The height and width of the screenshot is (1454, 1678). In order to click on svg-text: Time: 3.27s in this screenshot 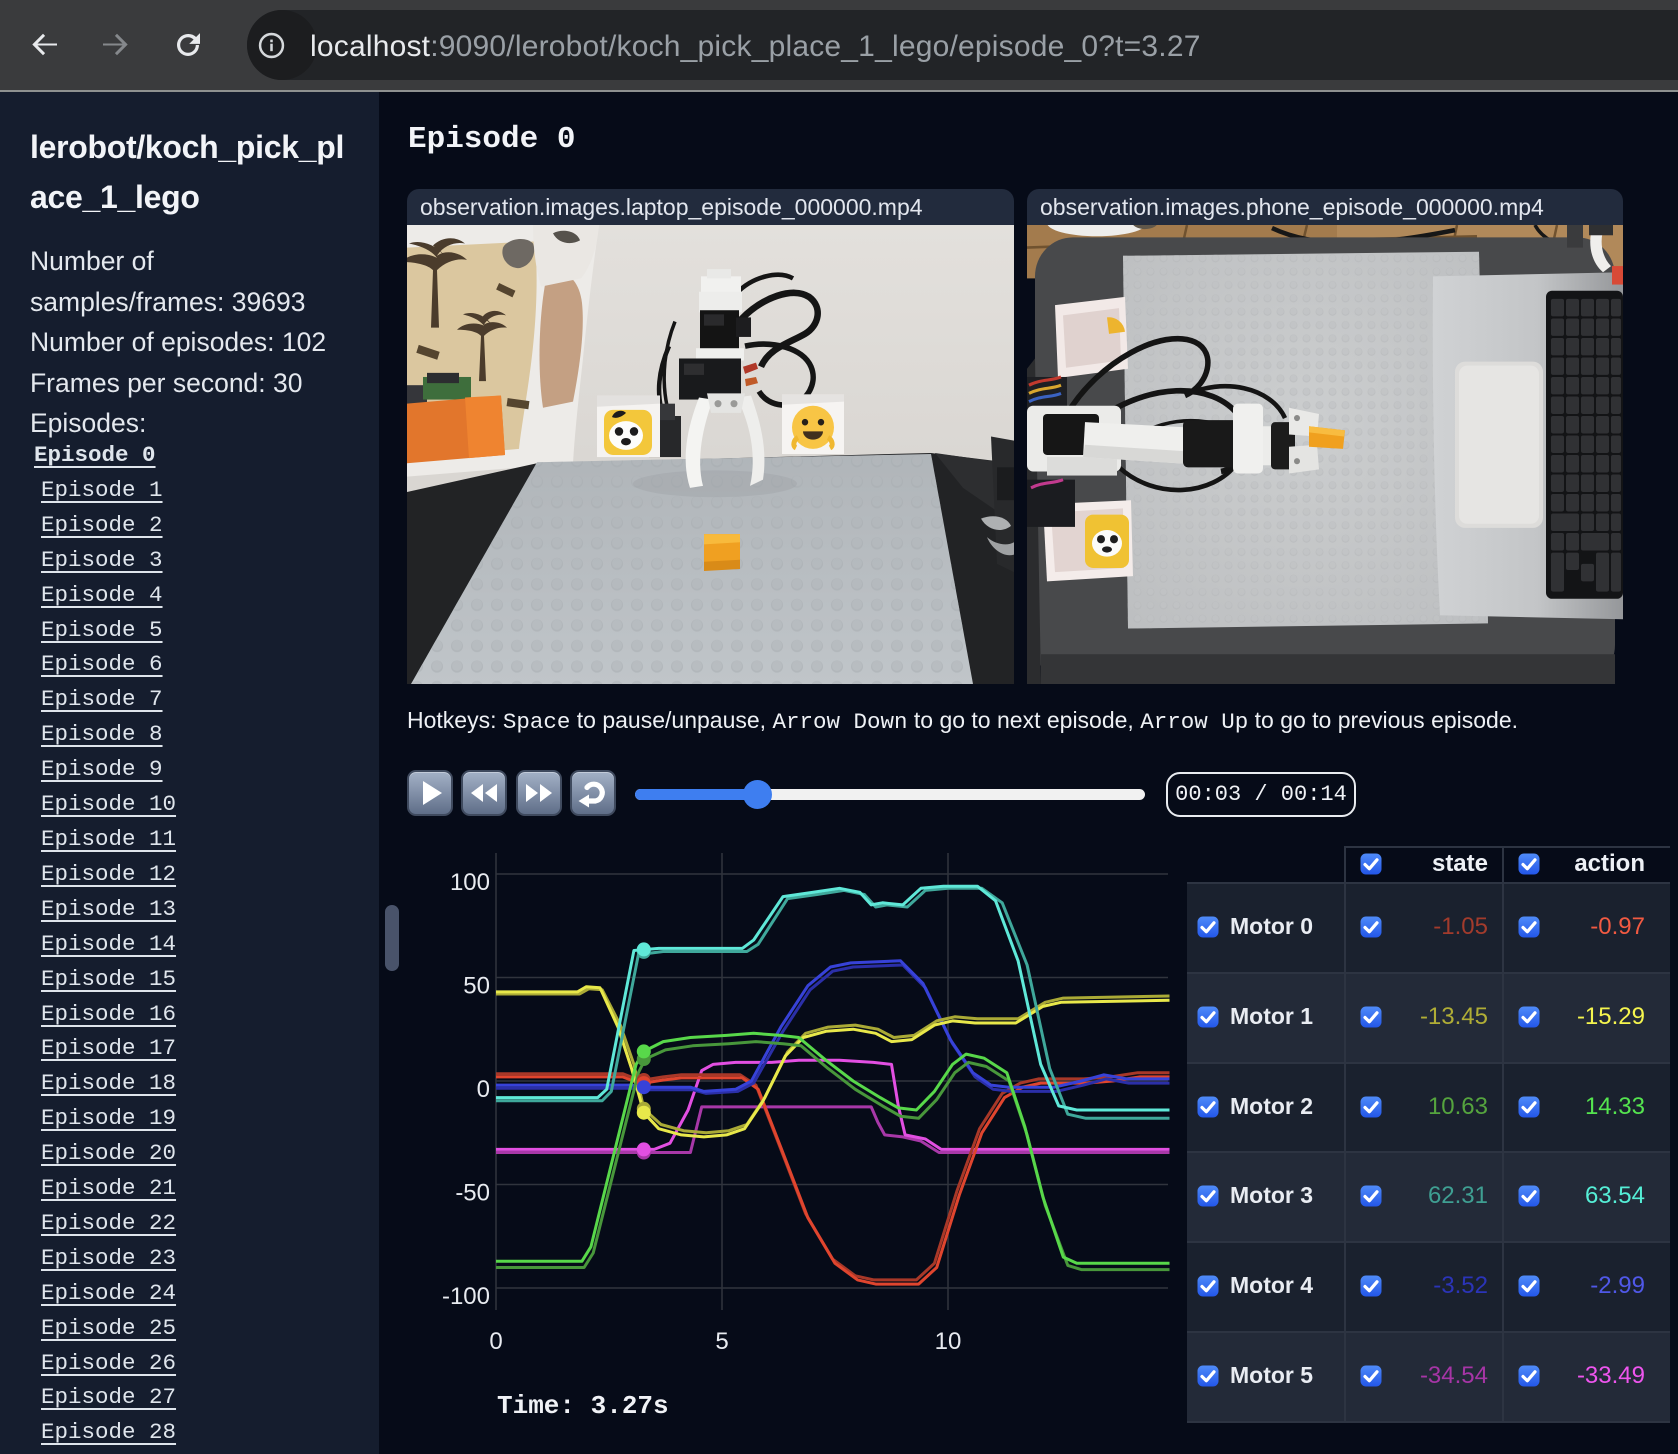, I will do `click(583, 1406)`.